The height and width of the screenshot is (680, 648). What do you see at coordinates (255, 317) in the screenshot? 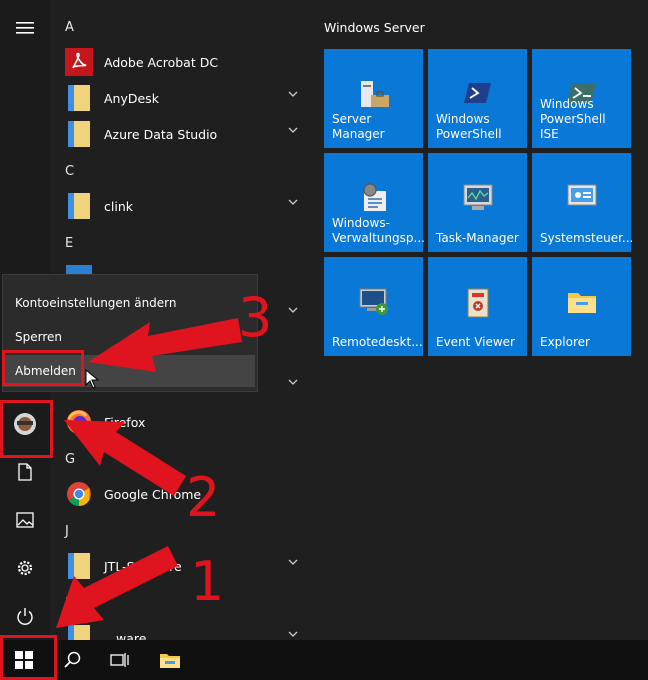
I see `annotation-number-3: 3` at bounding box center [255, 317].